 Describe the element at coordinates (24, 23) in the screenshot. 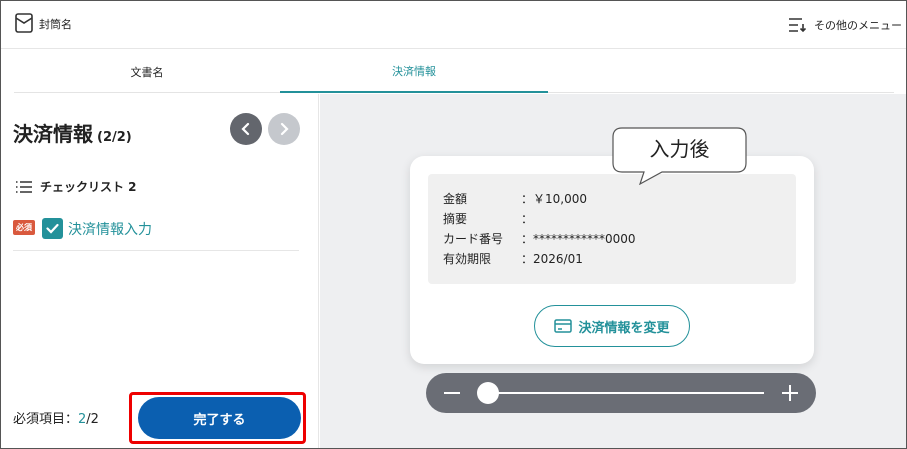

I see `envelope-icon` at that location.